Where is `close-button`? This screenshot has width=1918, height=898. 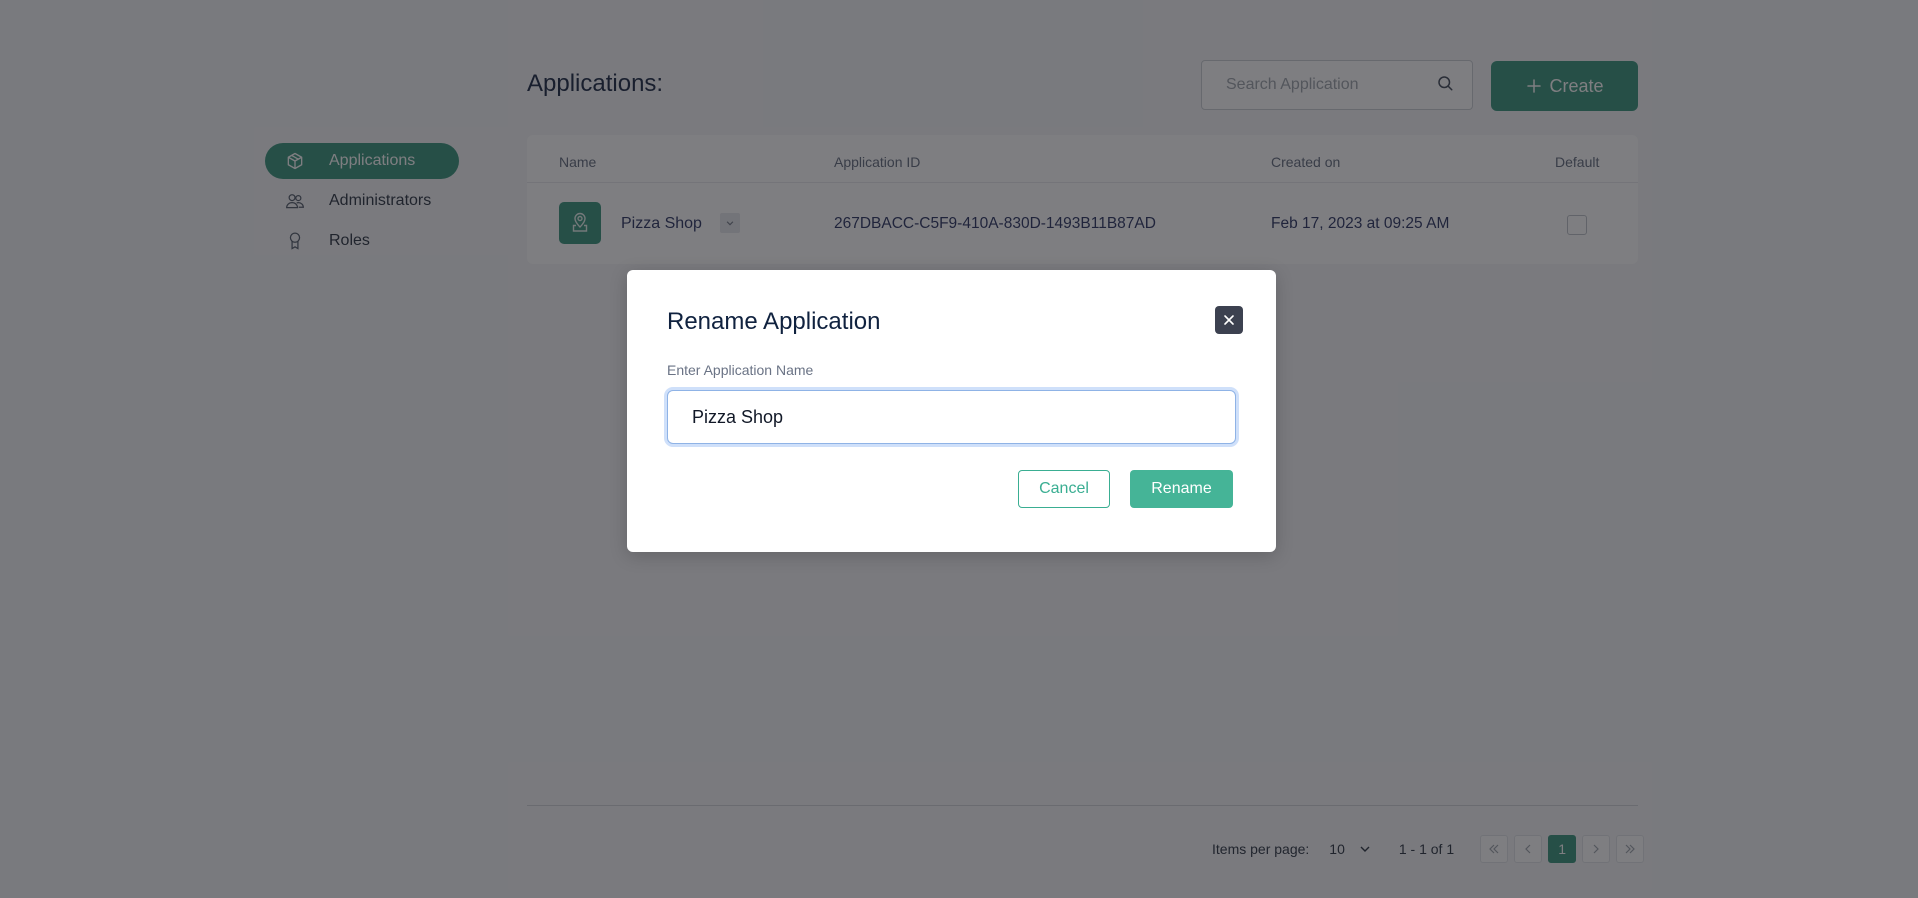 close-button is located at coordinates (1229, 320).